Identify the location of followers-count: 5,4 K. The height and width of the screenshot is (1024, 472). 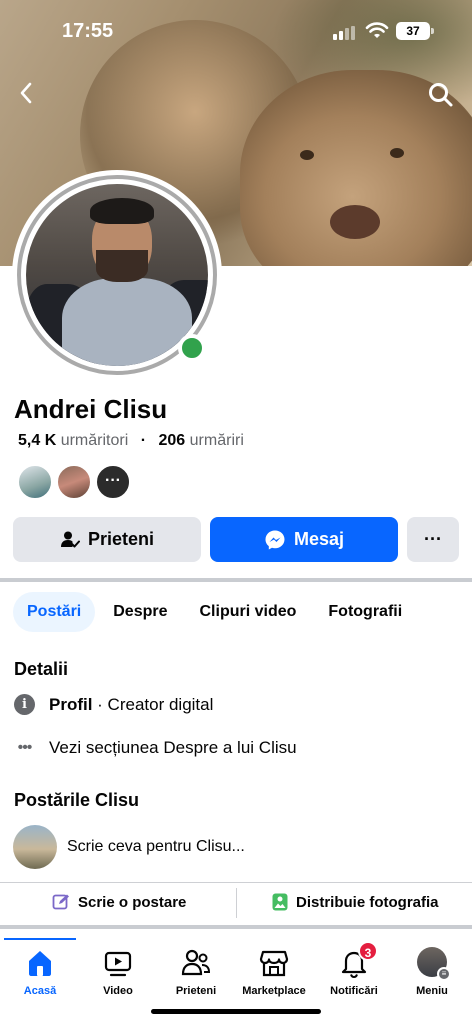
(37, 440).